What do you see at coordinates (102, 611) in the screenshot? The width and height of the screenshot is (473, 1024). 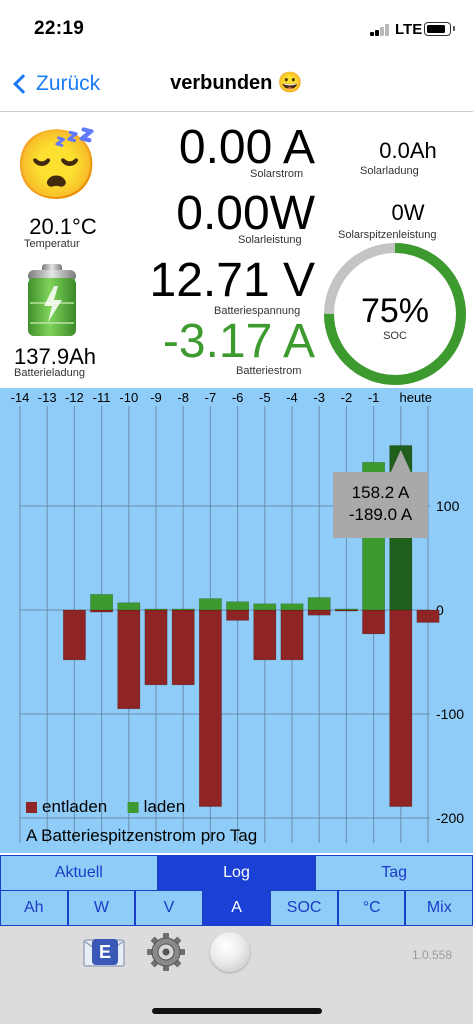 I see `bar-entladen--12` at bounding box center [102, 611].